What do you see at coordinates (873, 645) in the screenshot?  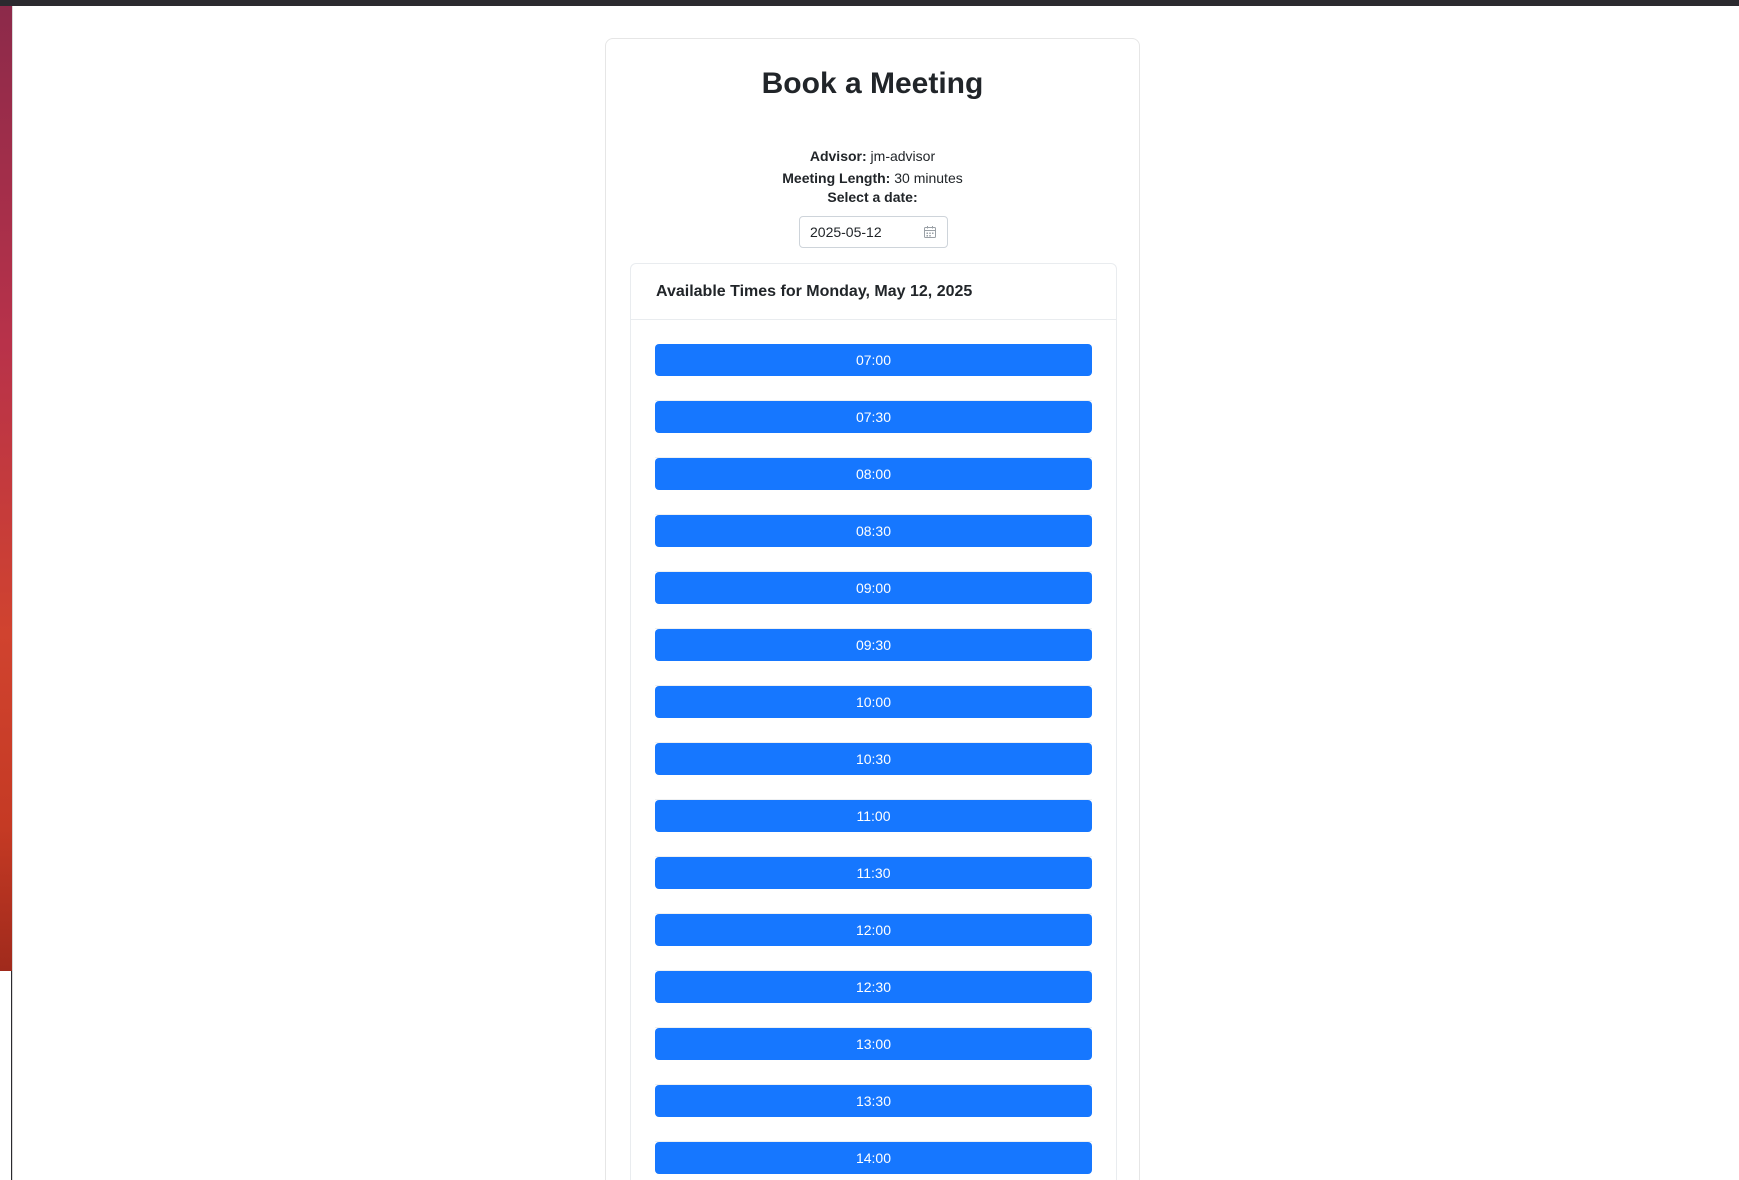 I see `time-slot-button: 09:30` at bounding box center [873, 645].